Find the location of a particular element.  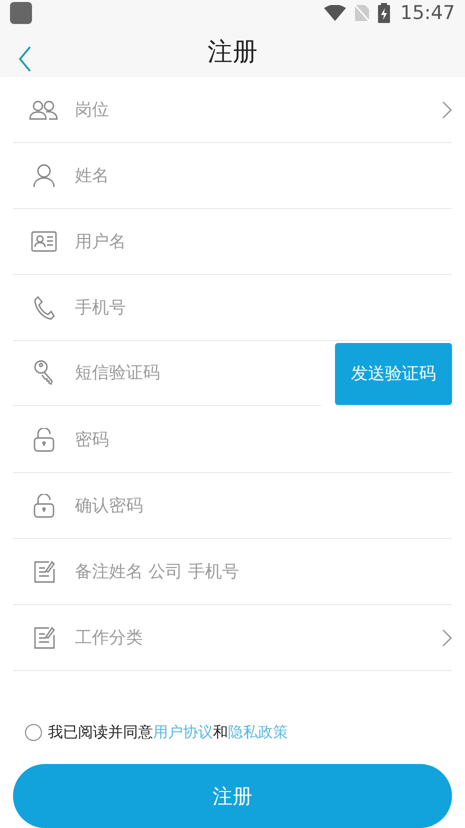

agreement-text: 我已阅读并同意用户协议和隐私政策 is located at coordinates (168, 732).